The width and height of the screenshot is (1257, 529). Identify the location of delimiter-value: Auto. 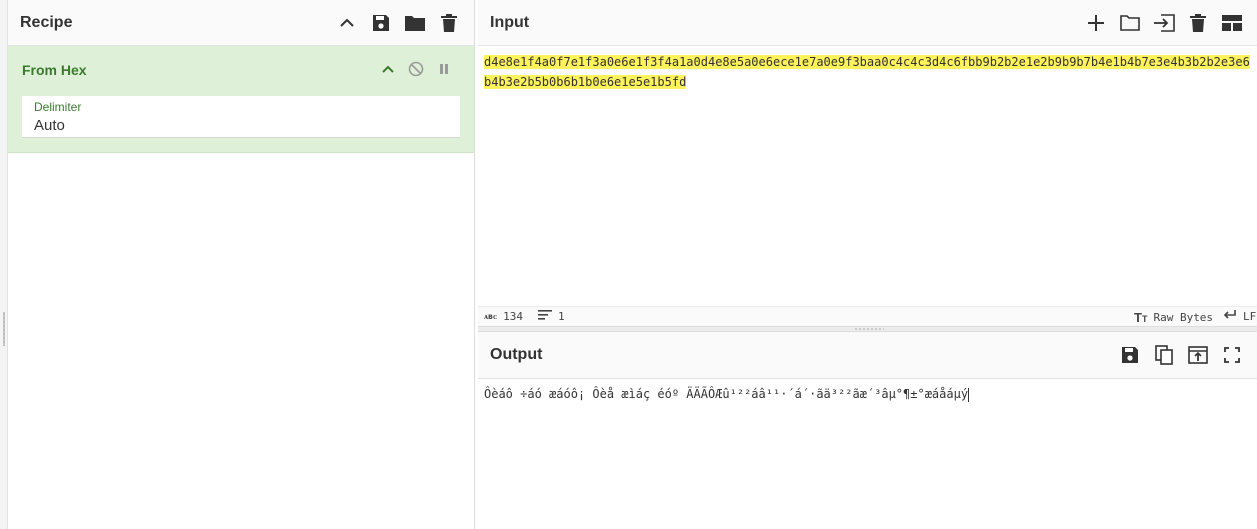
(49, 125).